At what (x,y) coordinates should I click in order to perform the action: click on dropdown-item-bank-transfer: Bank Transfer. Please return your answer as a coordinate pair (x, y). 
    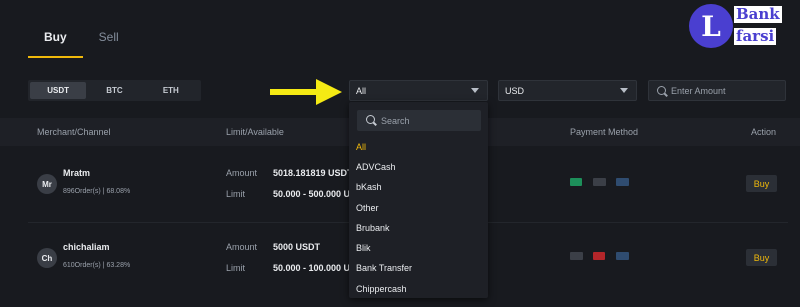
    Looking at the image, I should click on (384, 268).